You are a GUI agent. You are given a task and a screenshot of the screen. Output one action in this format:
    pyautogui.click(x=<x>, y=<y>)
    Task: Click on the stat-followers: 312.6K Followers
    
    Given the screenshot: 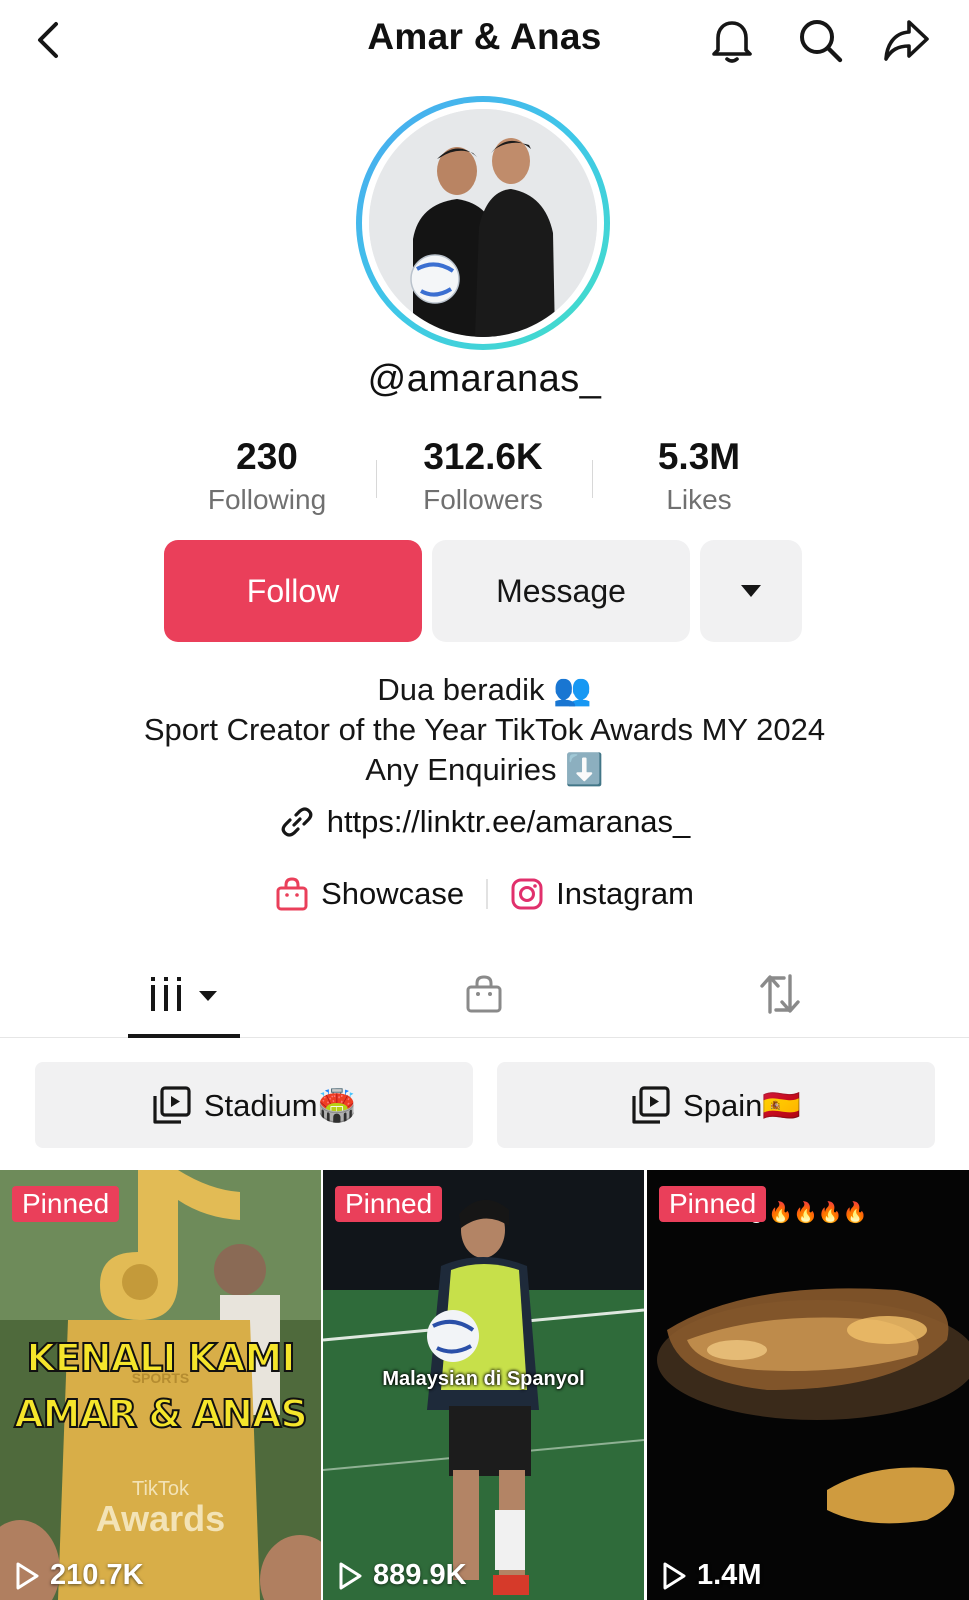 What is the action you would take?
    pyautogui.click(x=483, y=476)
    